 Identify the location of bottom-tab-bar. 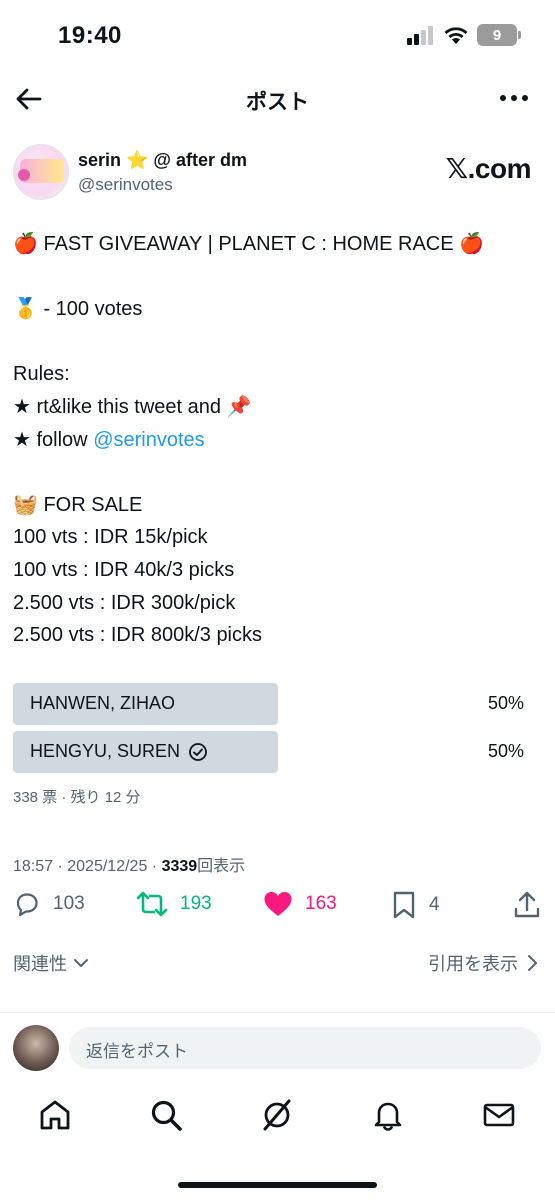
(277, 1118).